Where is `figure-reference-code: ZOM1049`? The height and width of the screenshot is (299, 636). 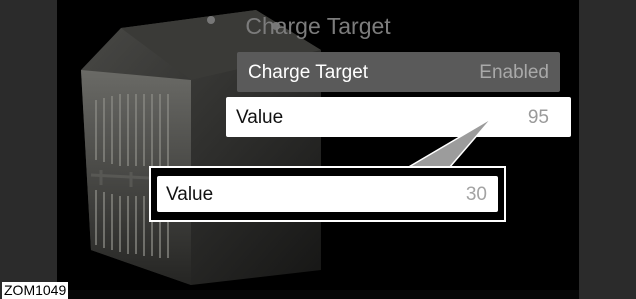
figure-reference-code: ZOM1049 is located at coordinates (35, 290).